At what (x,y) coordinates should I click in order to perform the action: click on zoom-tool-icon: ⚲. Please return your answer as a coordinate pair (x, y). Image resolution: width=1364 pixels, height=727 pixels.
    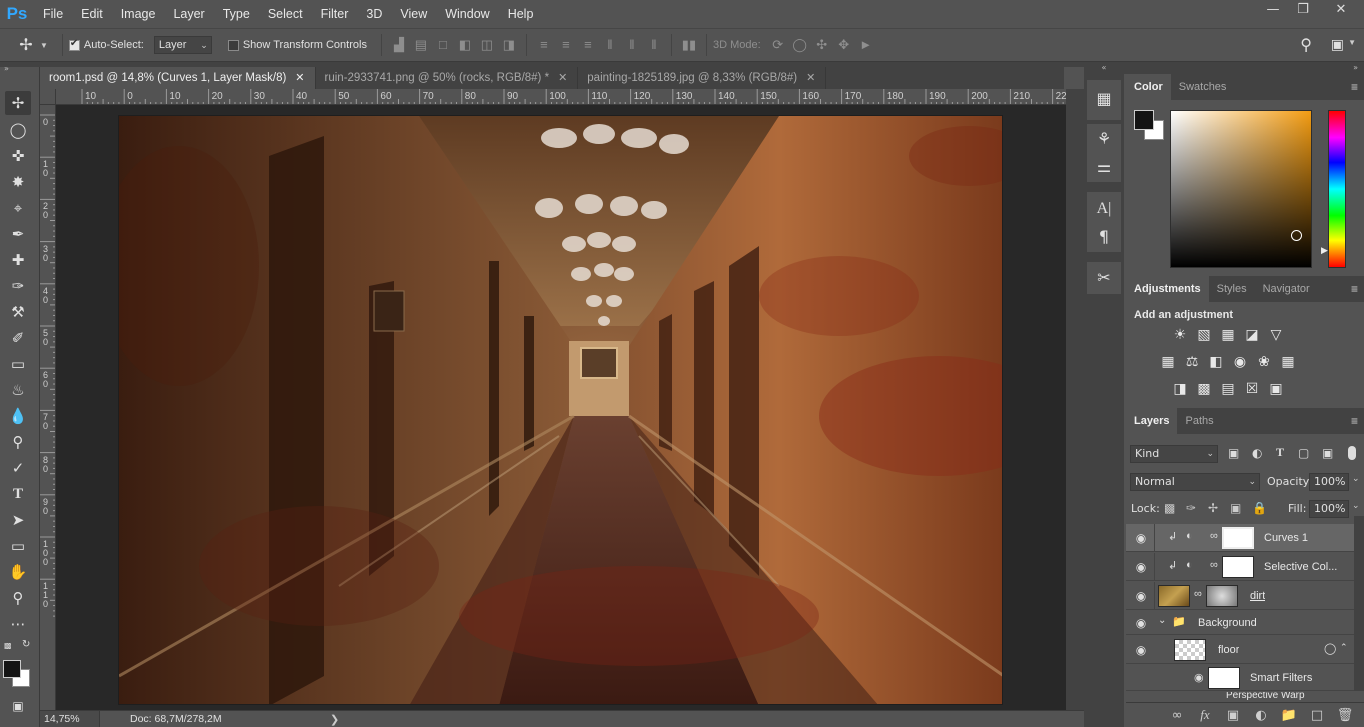
    Looking at the image, I should click on (18, 598).